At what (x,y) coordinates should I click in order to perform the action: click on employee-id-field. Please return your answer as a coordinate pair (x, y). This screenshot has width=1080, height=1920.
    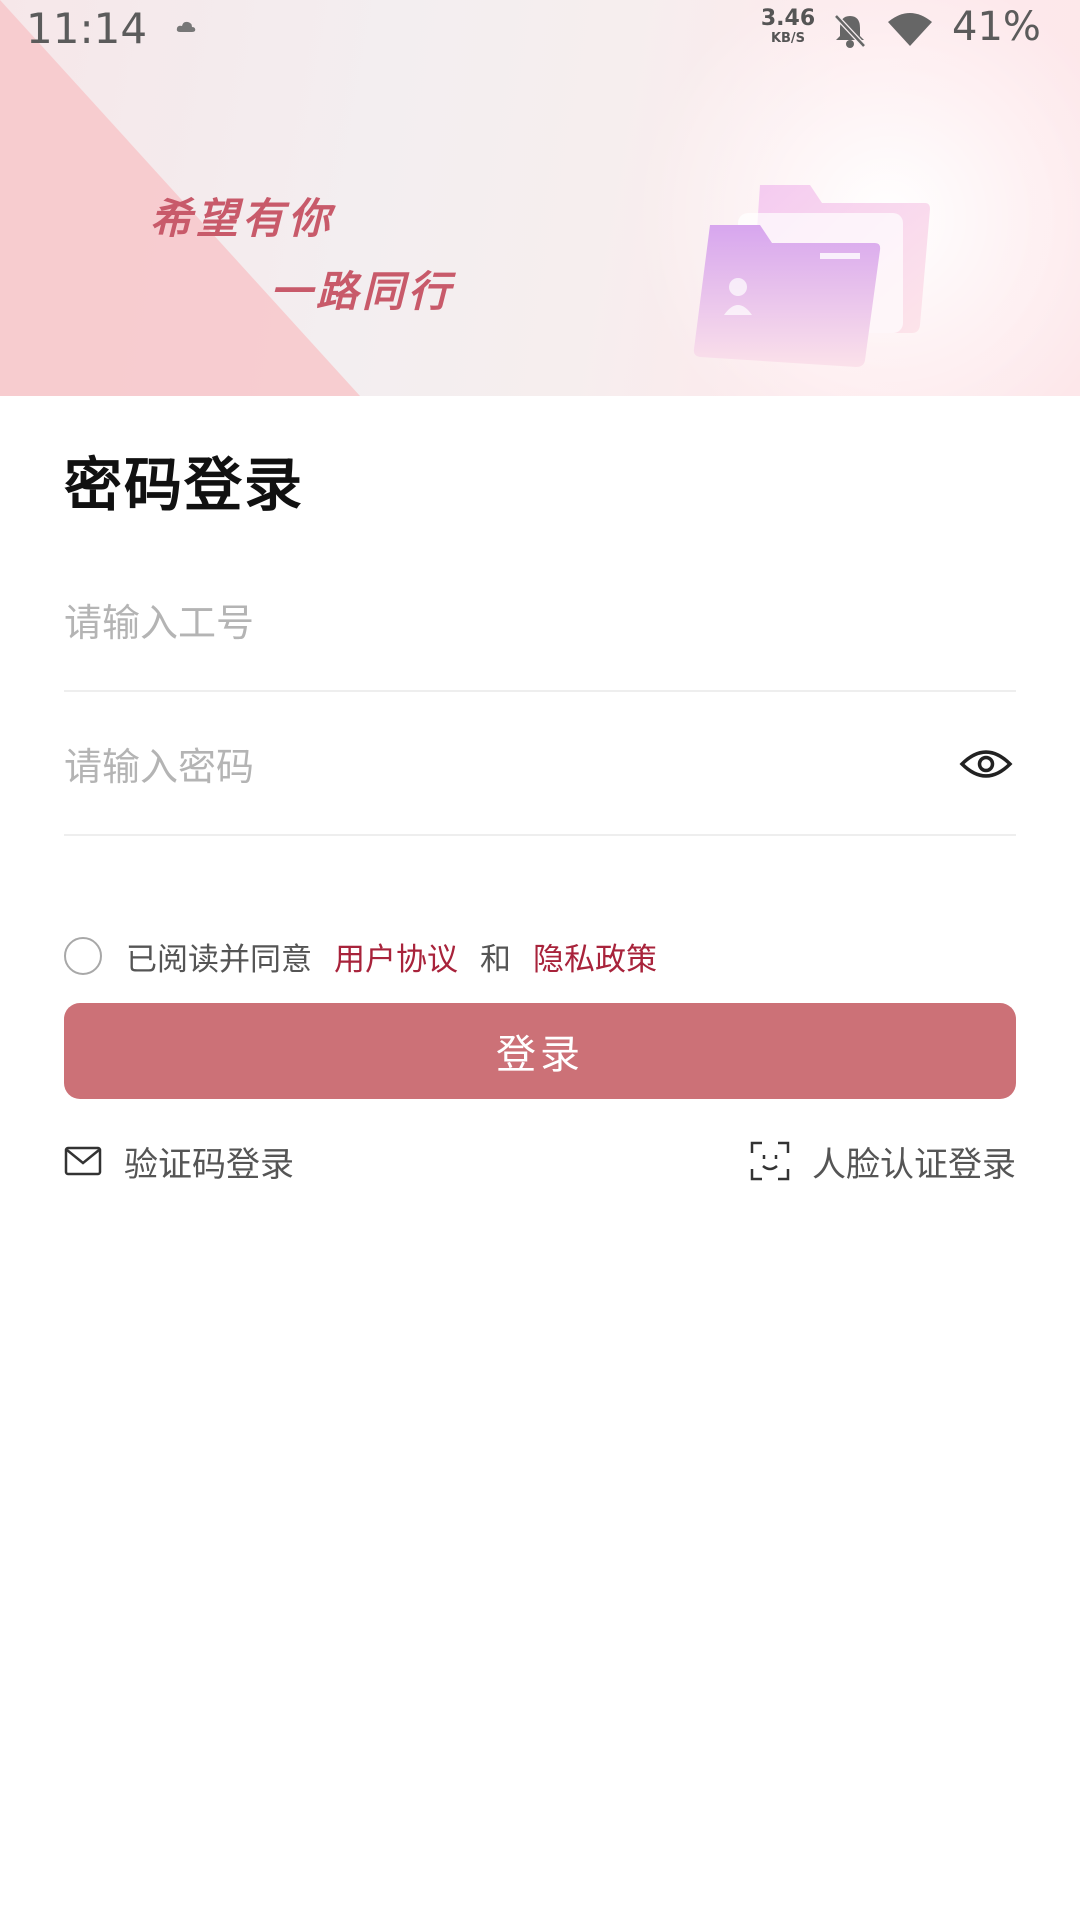
    Looking at the image, I should click on (540, 620).